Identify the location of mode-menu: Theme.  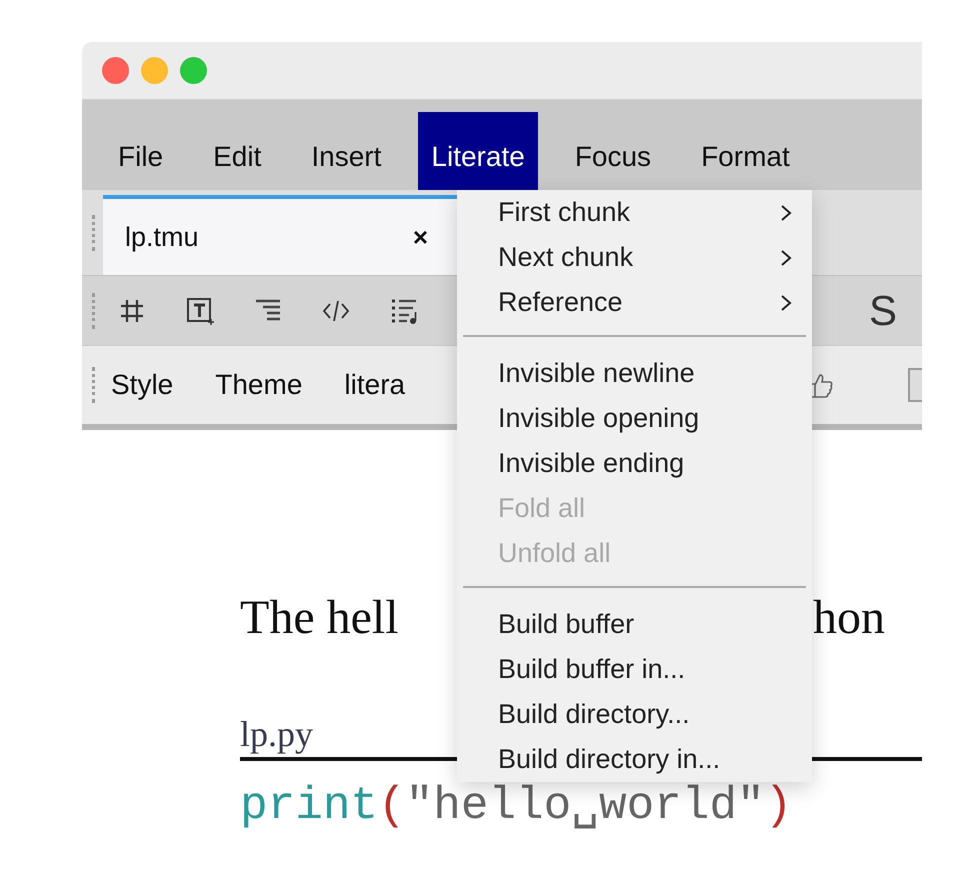
(258, 385).